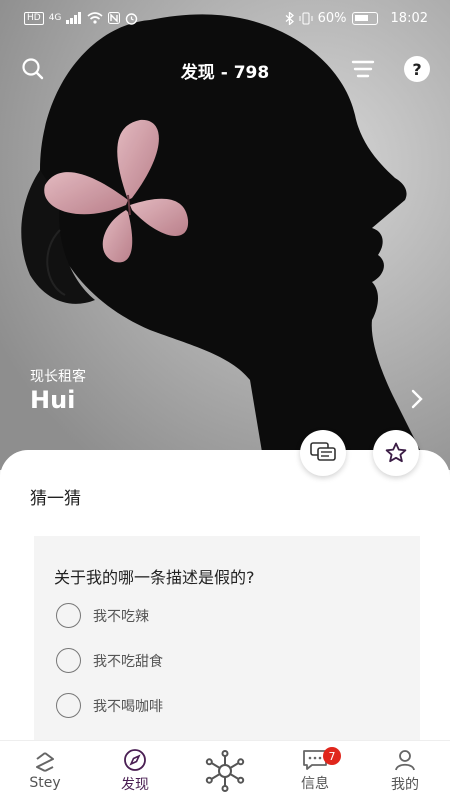  Describe the element at coordinates (332, 756) in the screenshot. I see `unread-badge: 7` at that location.